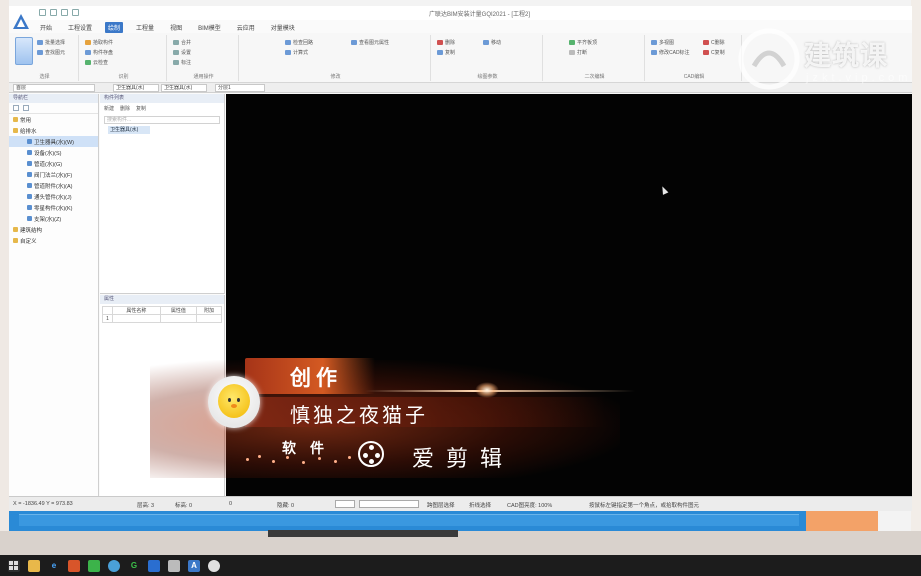 This screenshot has width=921, height=576. Describe the element at coordinates (109, 108) in the screenshot. I see `new-button: 新建` at that location.